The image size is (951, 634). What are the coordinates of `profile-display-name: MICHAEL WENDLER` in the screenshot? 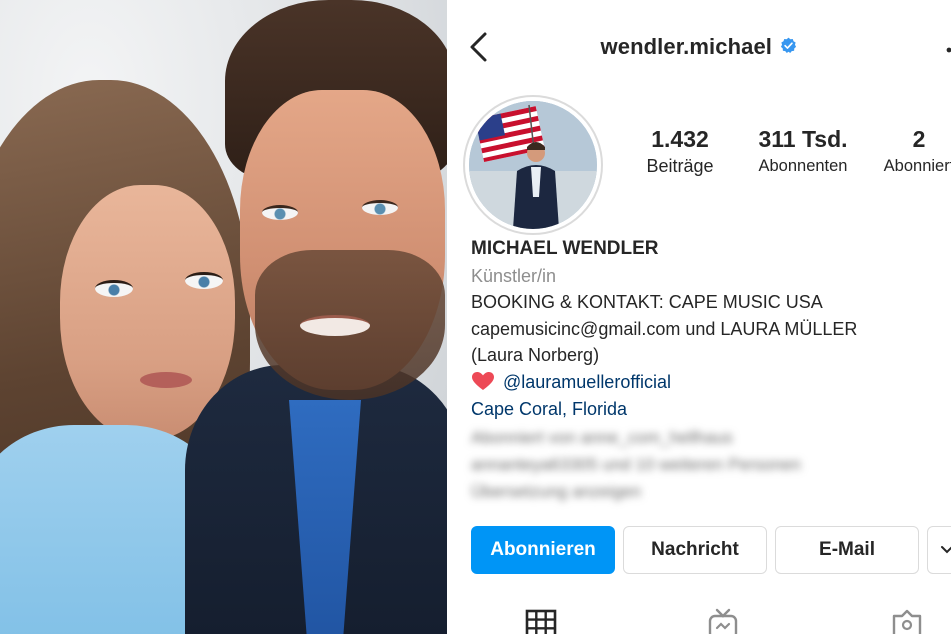 It's located at (565, 248).